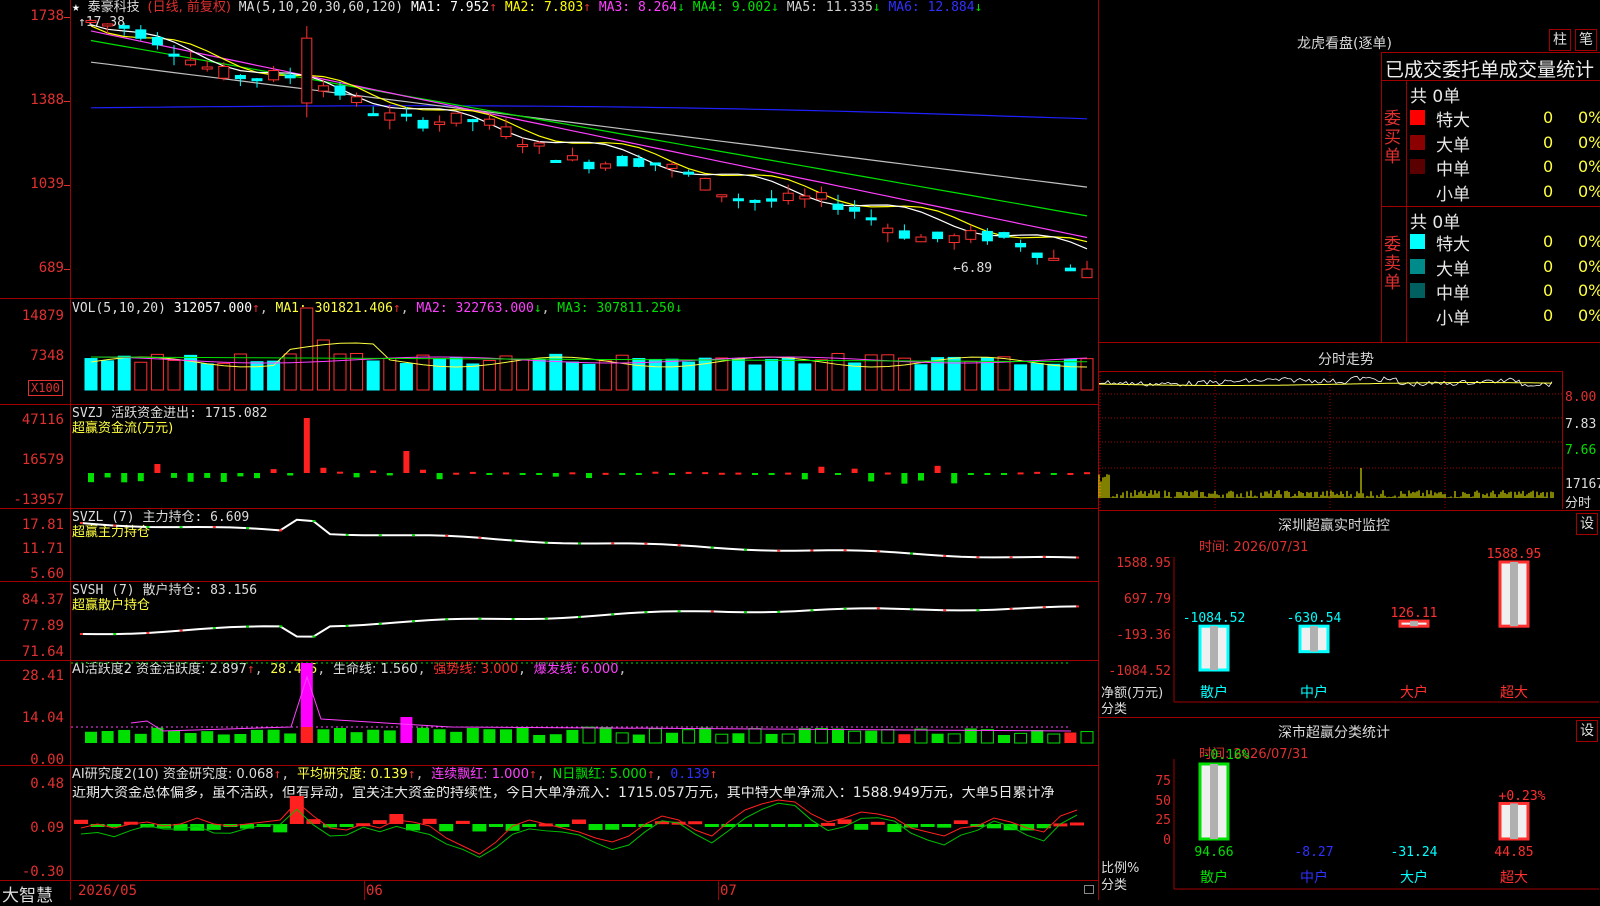  Describe the element at coordinates (374, 891) in the screenshot. I see `date-2: 06` at that location.